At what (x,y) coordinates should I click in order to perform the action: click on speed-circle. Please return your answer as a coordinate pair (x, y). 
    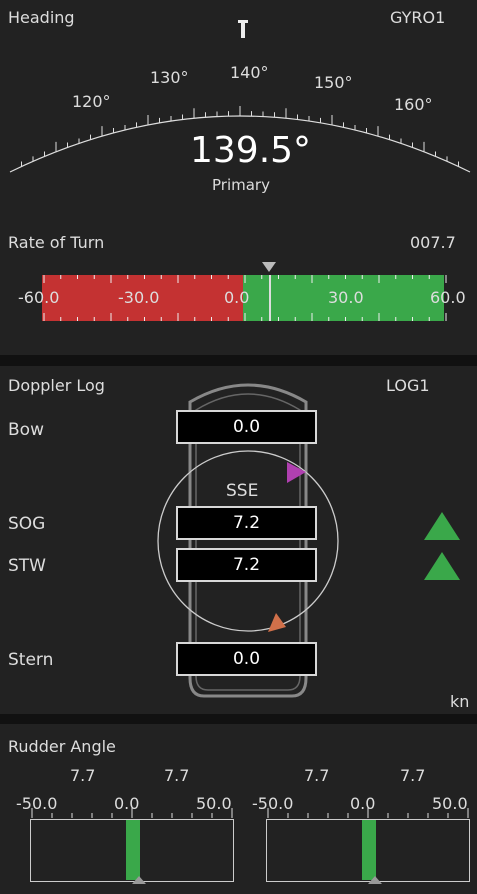
    Looking at the image, I should click on (248, 541).